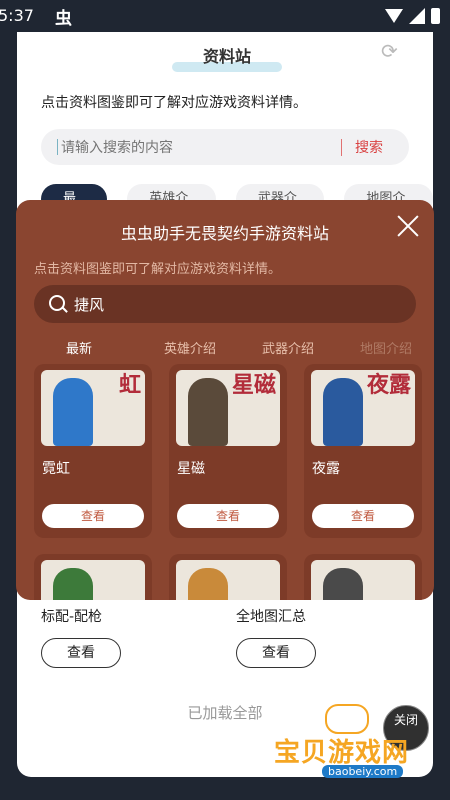 The height and width of the screenshot is (800, 450). What do you see at coordinates (57, 303) in the screenshot?
I see `search-icon` at bounding box center [57, 303].